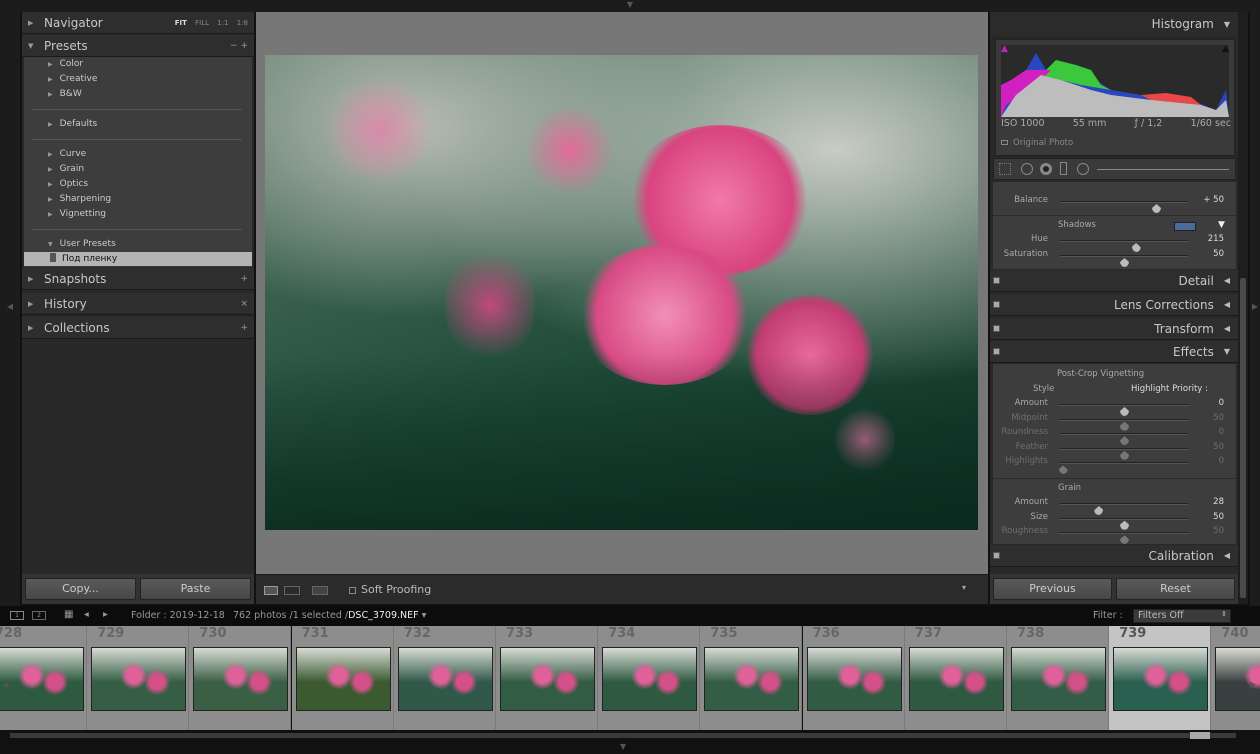  Describe the element at coordinates (234, 46) in the screenshot. I see `remove-preset-button: −` at that location.